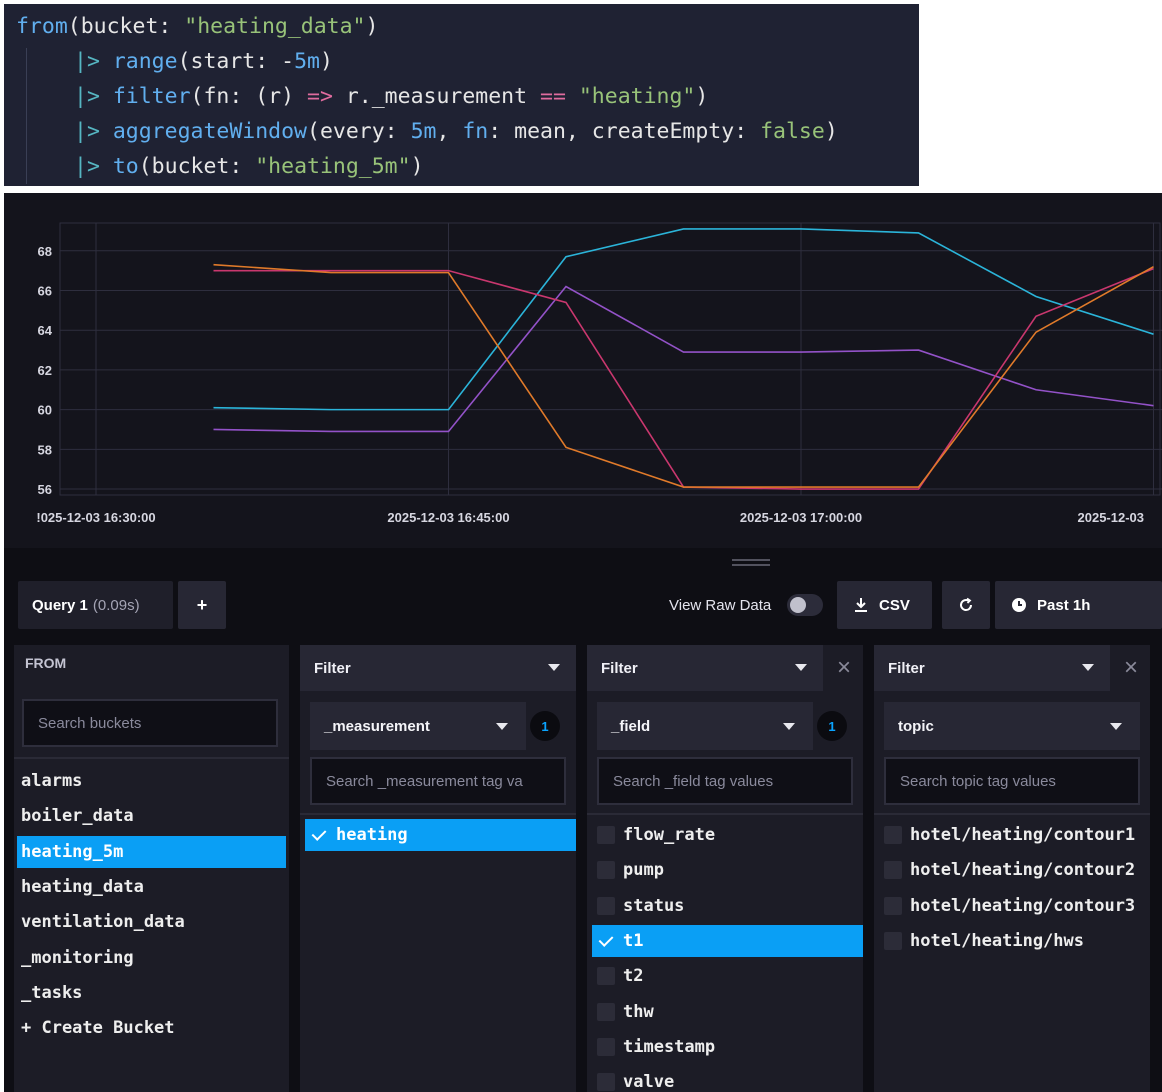 The width and height of the screenshot is (1162, 1092). Describe the element at coordinates (801, 517) in the screenshot. I see `x-tick-label: 2025-12-03 17:00:00` at that location.